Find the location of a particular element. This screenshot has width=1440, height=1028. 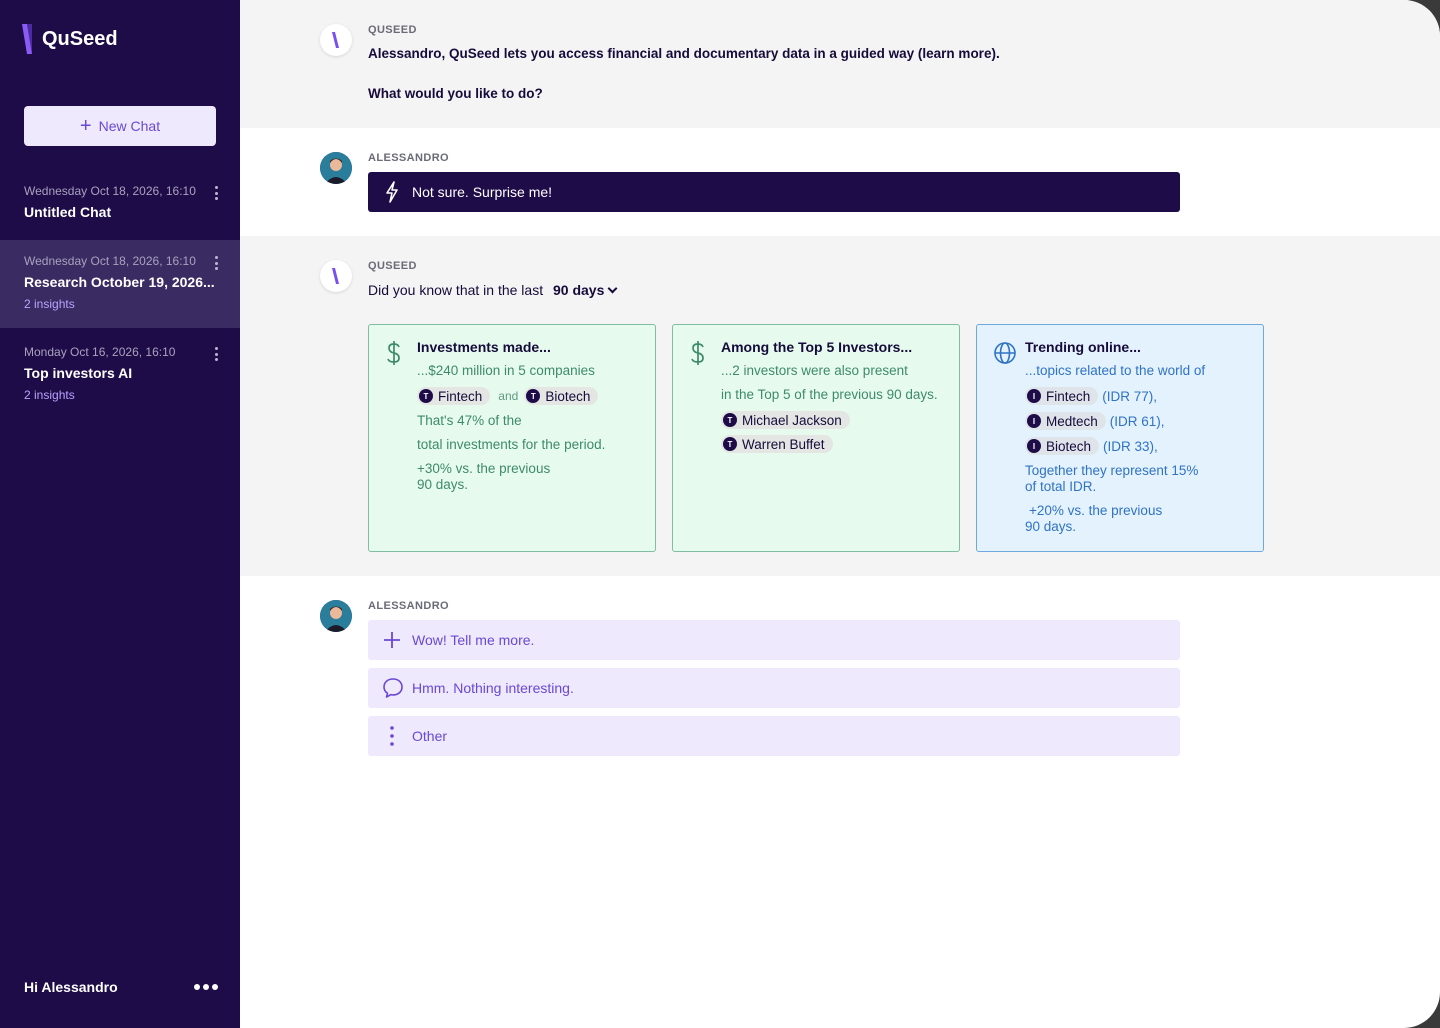

conjunction: and is located at coordinates (508, 396).